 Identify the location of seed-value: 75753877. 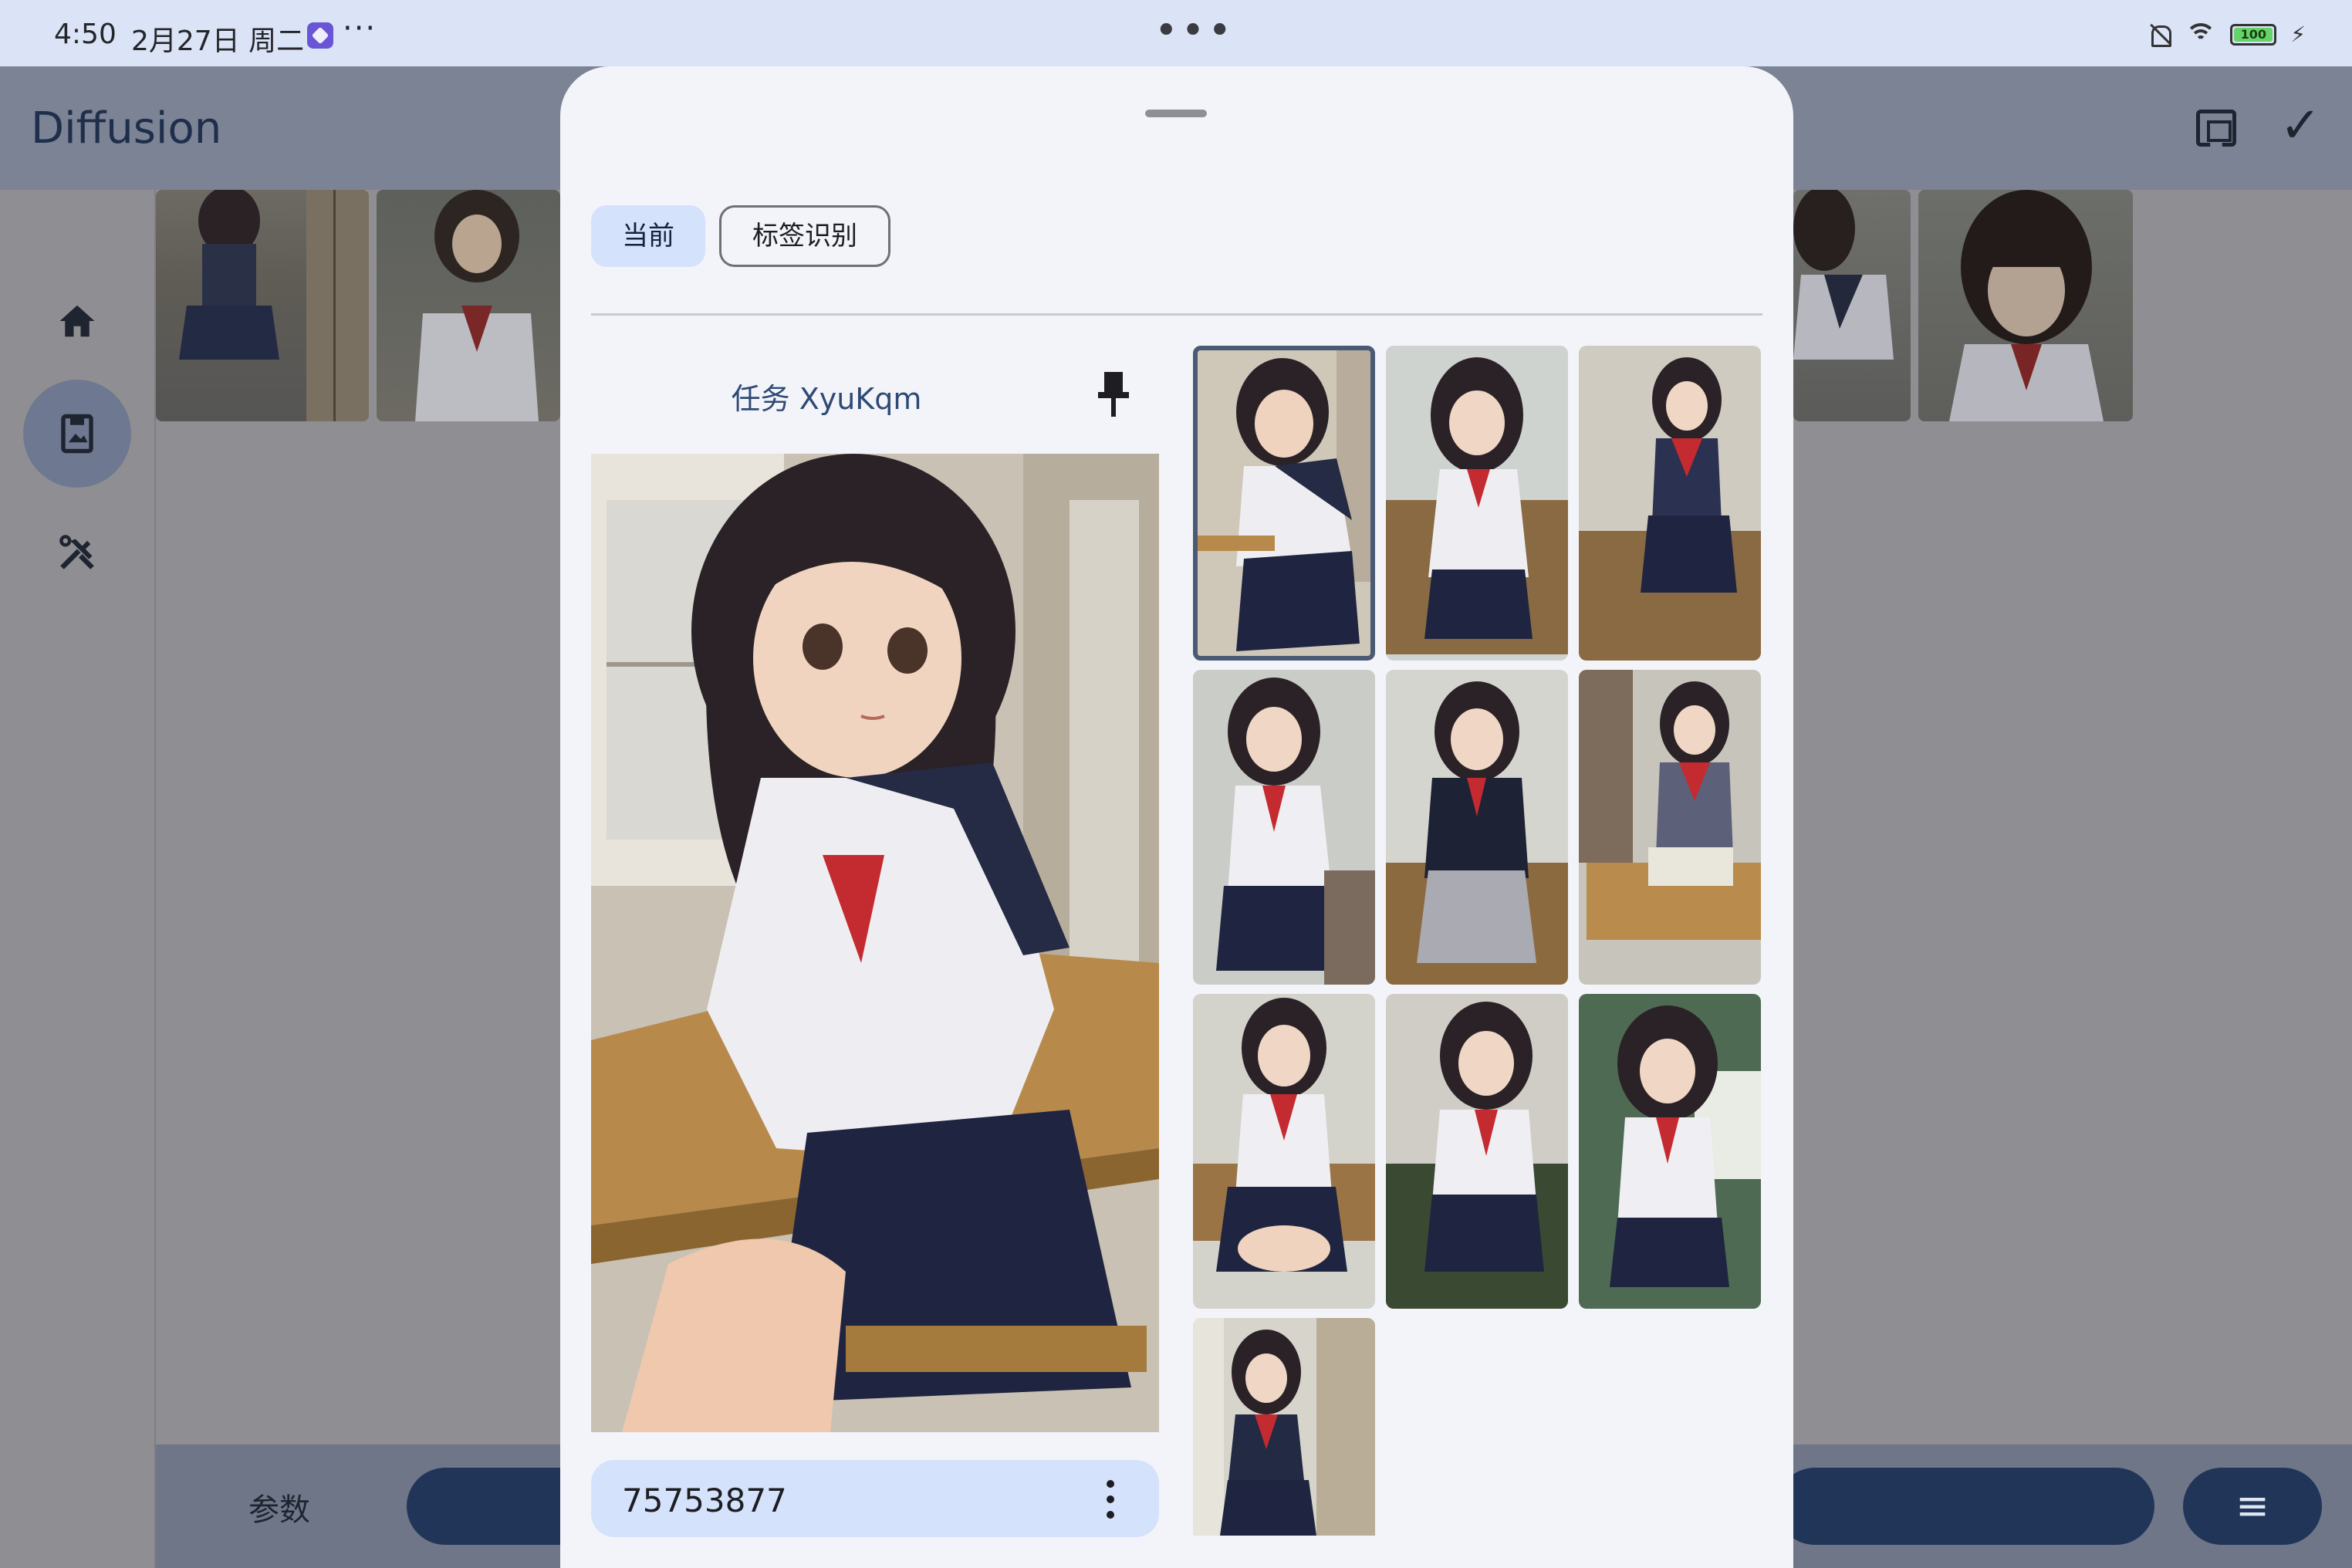
(704, 1500).